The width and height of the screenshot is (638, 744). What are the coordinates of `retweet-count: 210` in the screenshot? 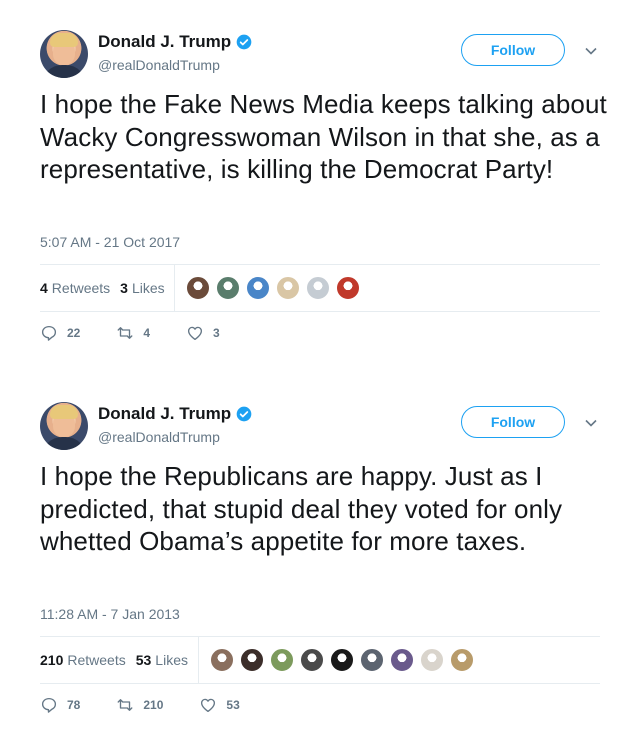 It's located at (153, 705).